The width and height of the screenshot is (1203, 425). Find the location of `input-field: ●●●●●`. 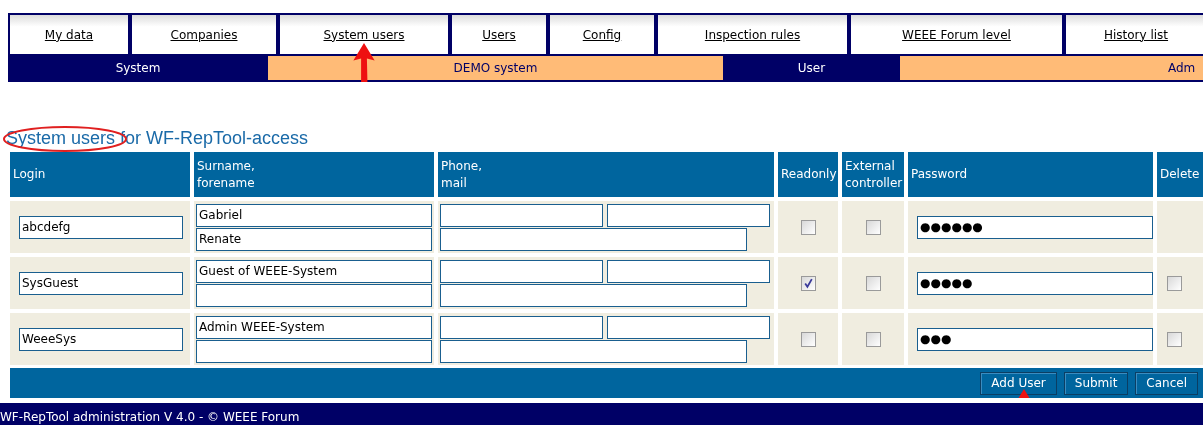

input-field: ●●●●● is located at coordinates (1035, 283).